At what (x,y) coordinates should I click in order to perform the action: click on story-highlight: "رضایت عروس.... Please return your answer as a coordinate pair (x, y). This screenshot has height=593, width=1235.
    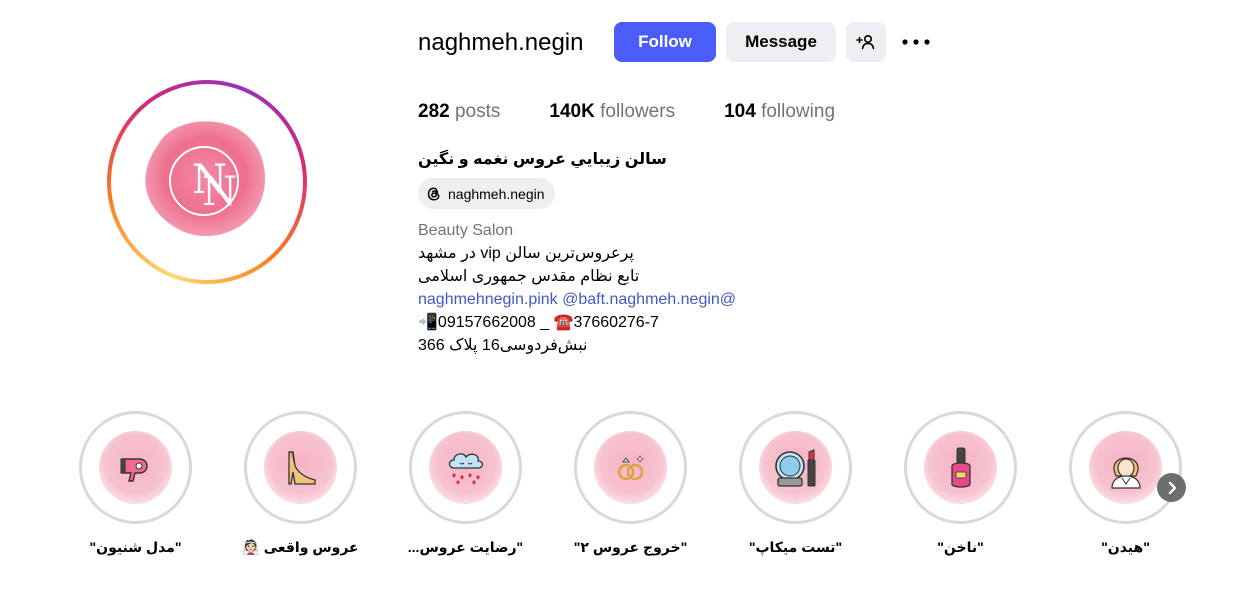
    Looking at the image, I should click on (465, 483).